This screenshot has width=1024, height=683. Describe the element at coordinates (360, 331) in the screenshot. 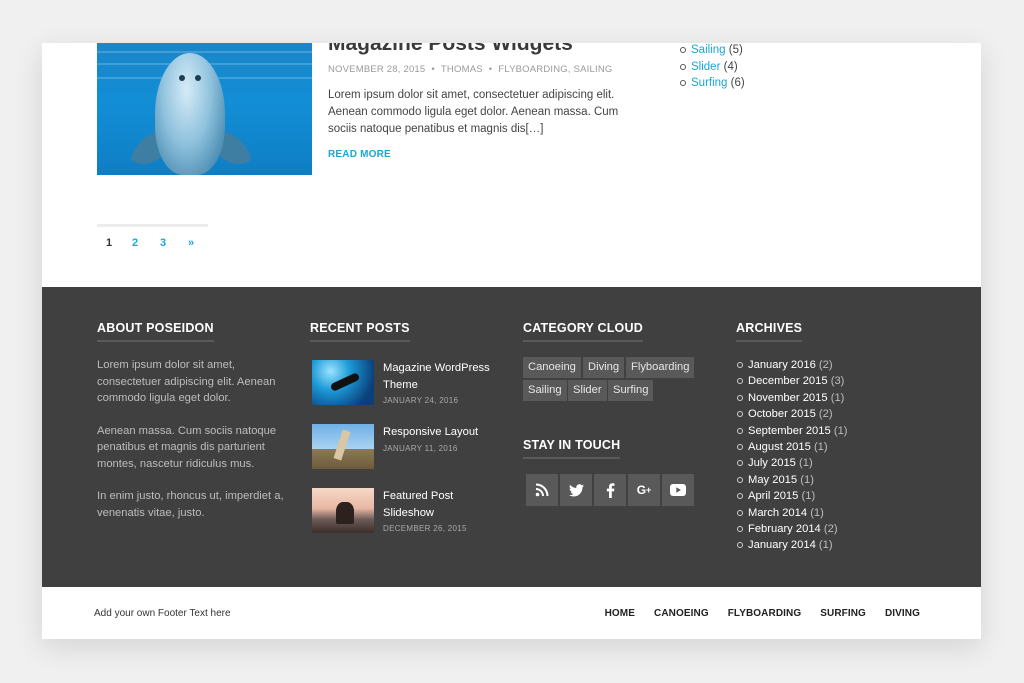

I see `recent-posts-title: RECENT POSTS` at that location.